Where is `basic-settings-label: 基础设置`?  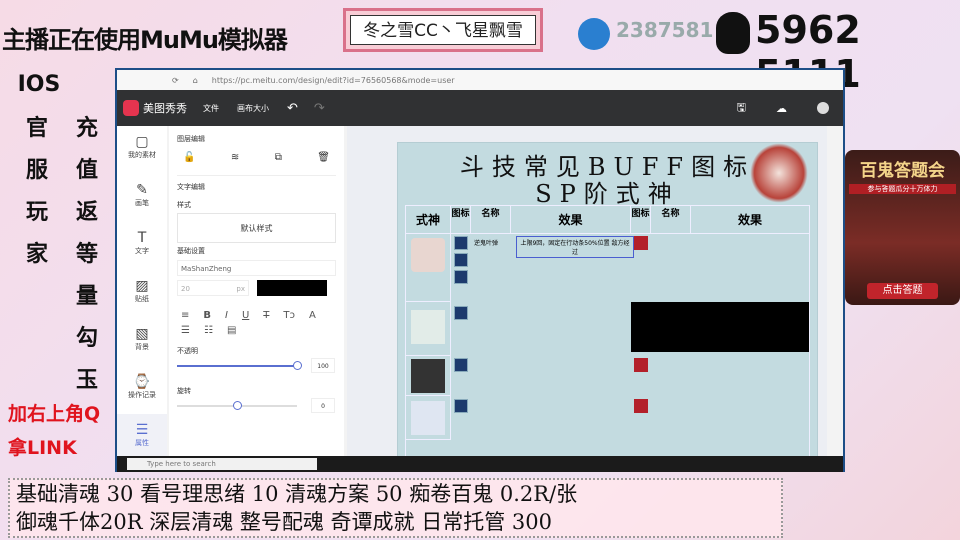
basic-settings-label: 基础设置 is located at coordinates (191, 251).